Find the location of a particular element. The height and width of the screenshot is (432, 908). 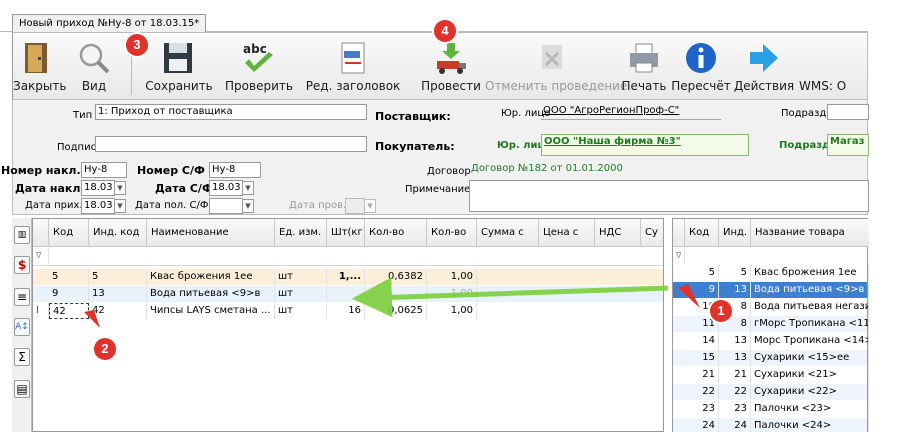

col-sum2: Су is located at coordinates (652, 233).